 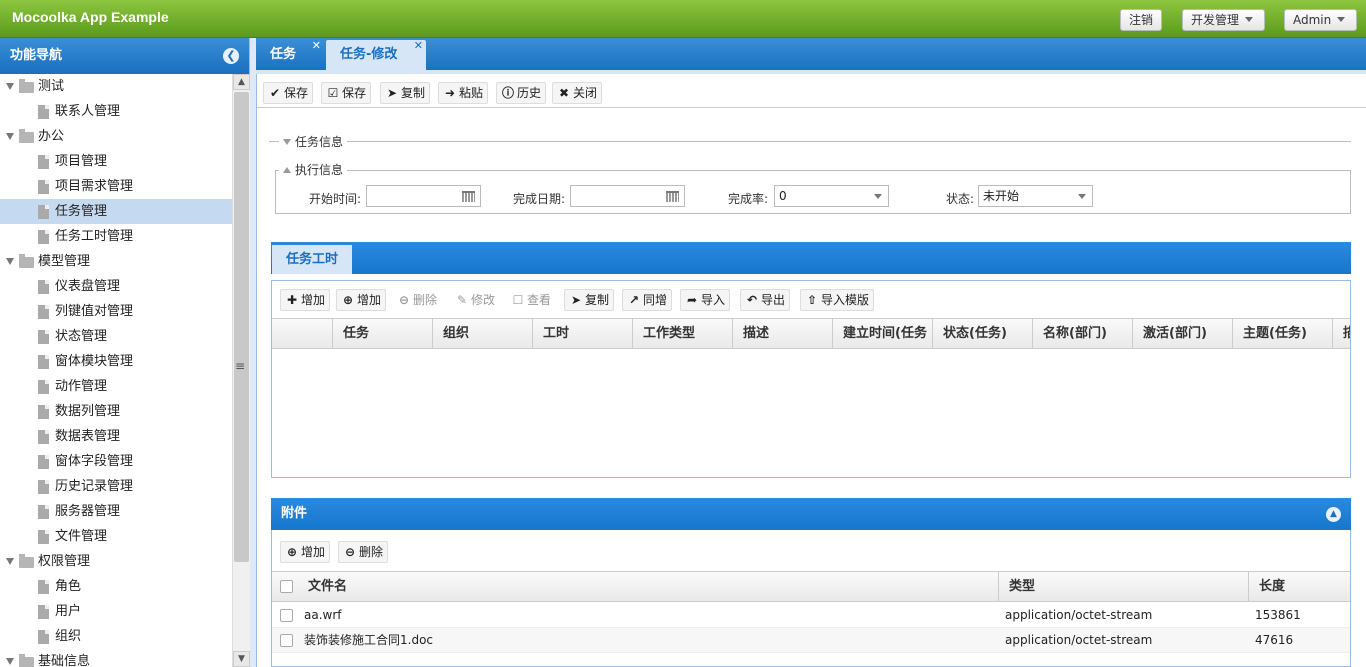 I want to click on paste-button: ➜ 粘贴, so click(x=463, y=93).